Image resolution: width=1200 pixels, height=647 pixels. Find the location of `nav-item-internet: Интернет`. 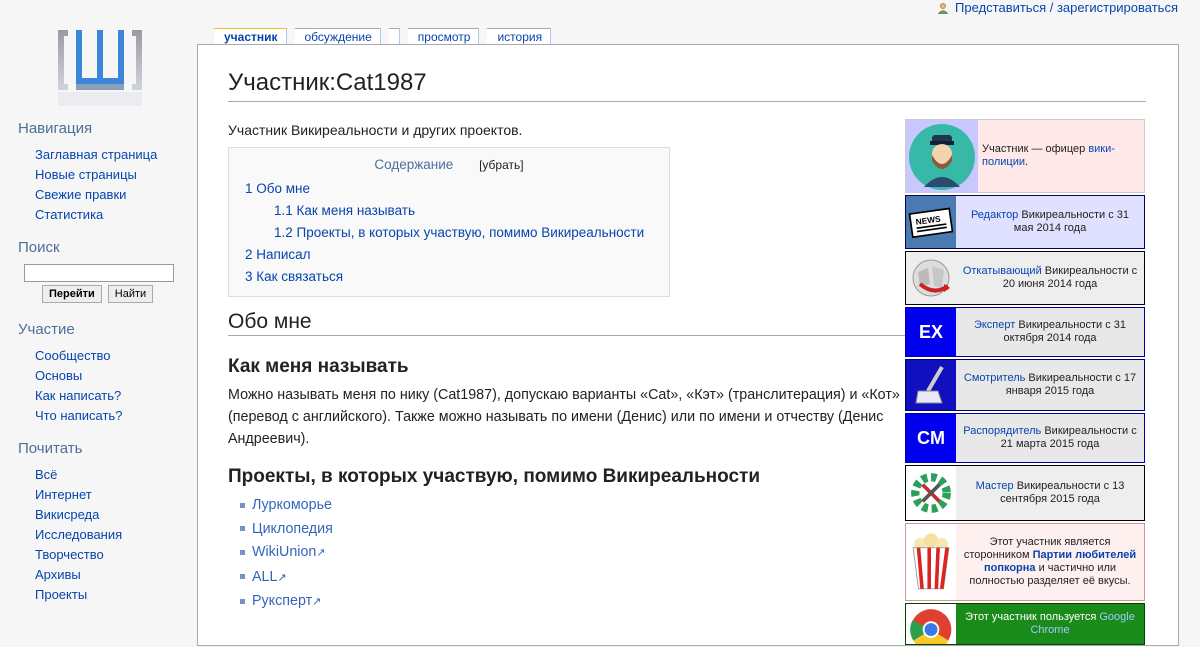

nav-item-internet: Интернет is located at coordinates (112, 495).